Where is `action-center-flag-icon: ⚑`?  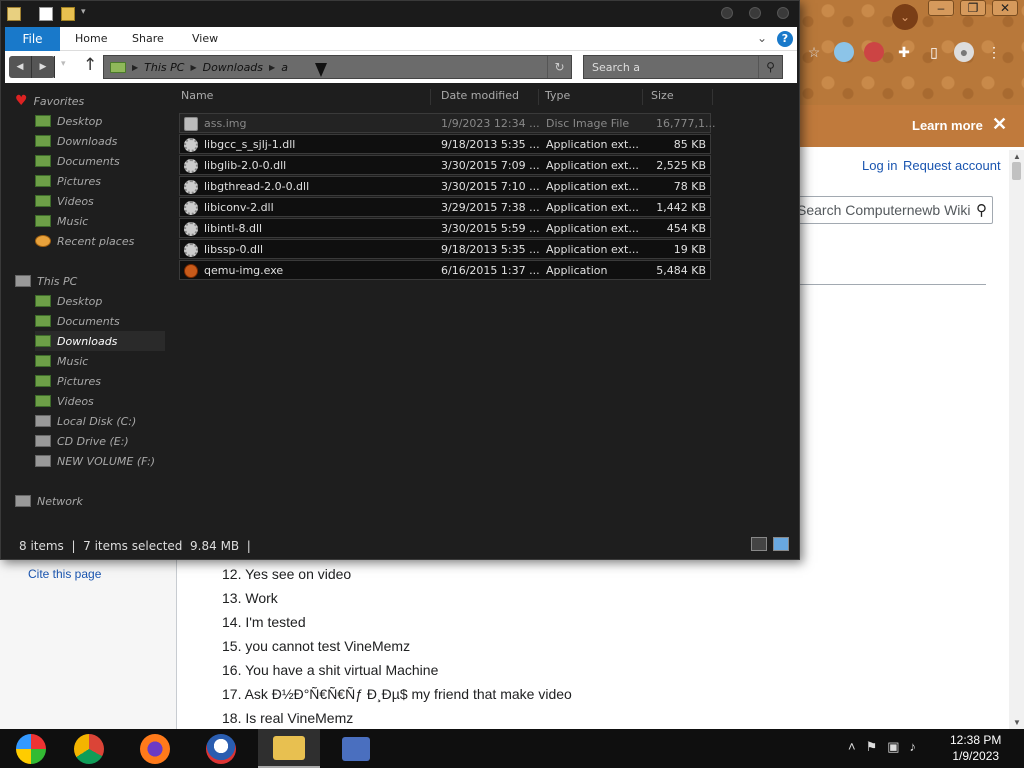 action-center-flag-icon: ⚑ is located at coordinates (872, 747).